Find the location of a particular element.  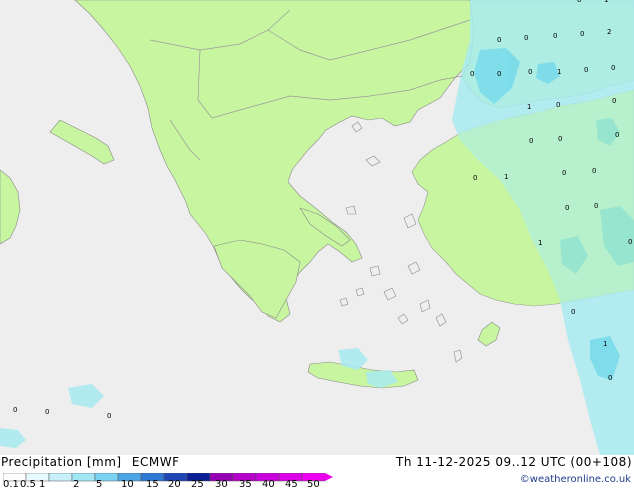

title-block: Precipitation [mm] ECMWF is located at coordinates (93, 462).